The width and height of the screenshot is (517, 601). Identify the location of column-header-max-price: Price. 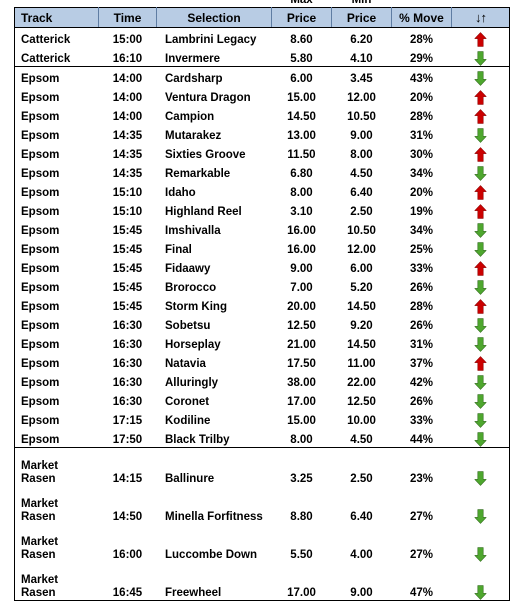
(301, 17).